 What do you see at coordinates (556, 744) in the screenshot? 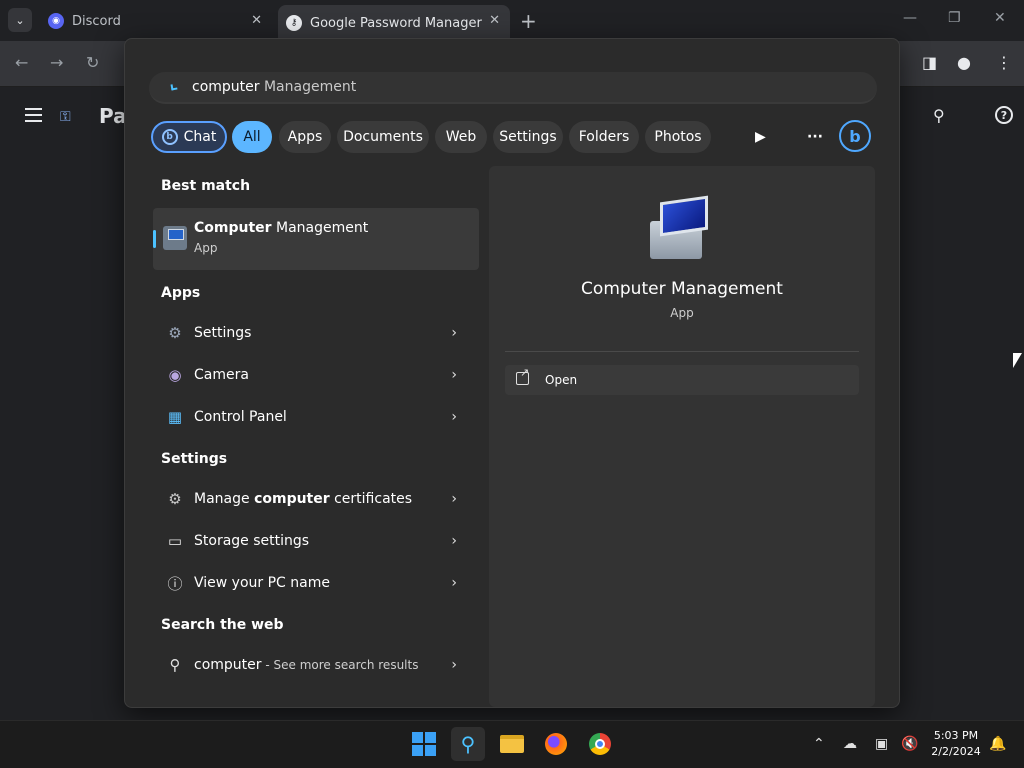
I see `firefox-icon` at bounding box center [556, 744].